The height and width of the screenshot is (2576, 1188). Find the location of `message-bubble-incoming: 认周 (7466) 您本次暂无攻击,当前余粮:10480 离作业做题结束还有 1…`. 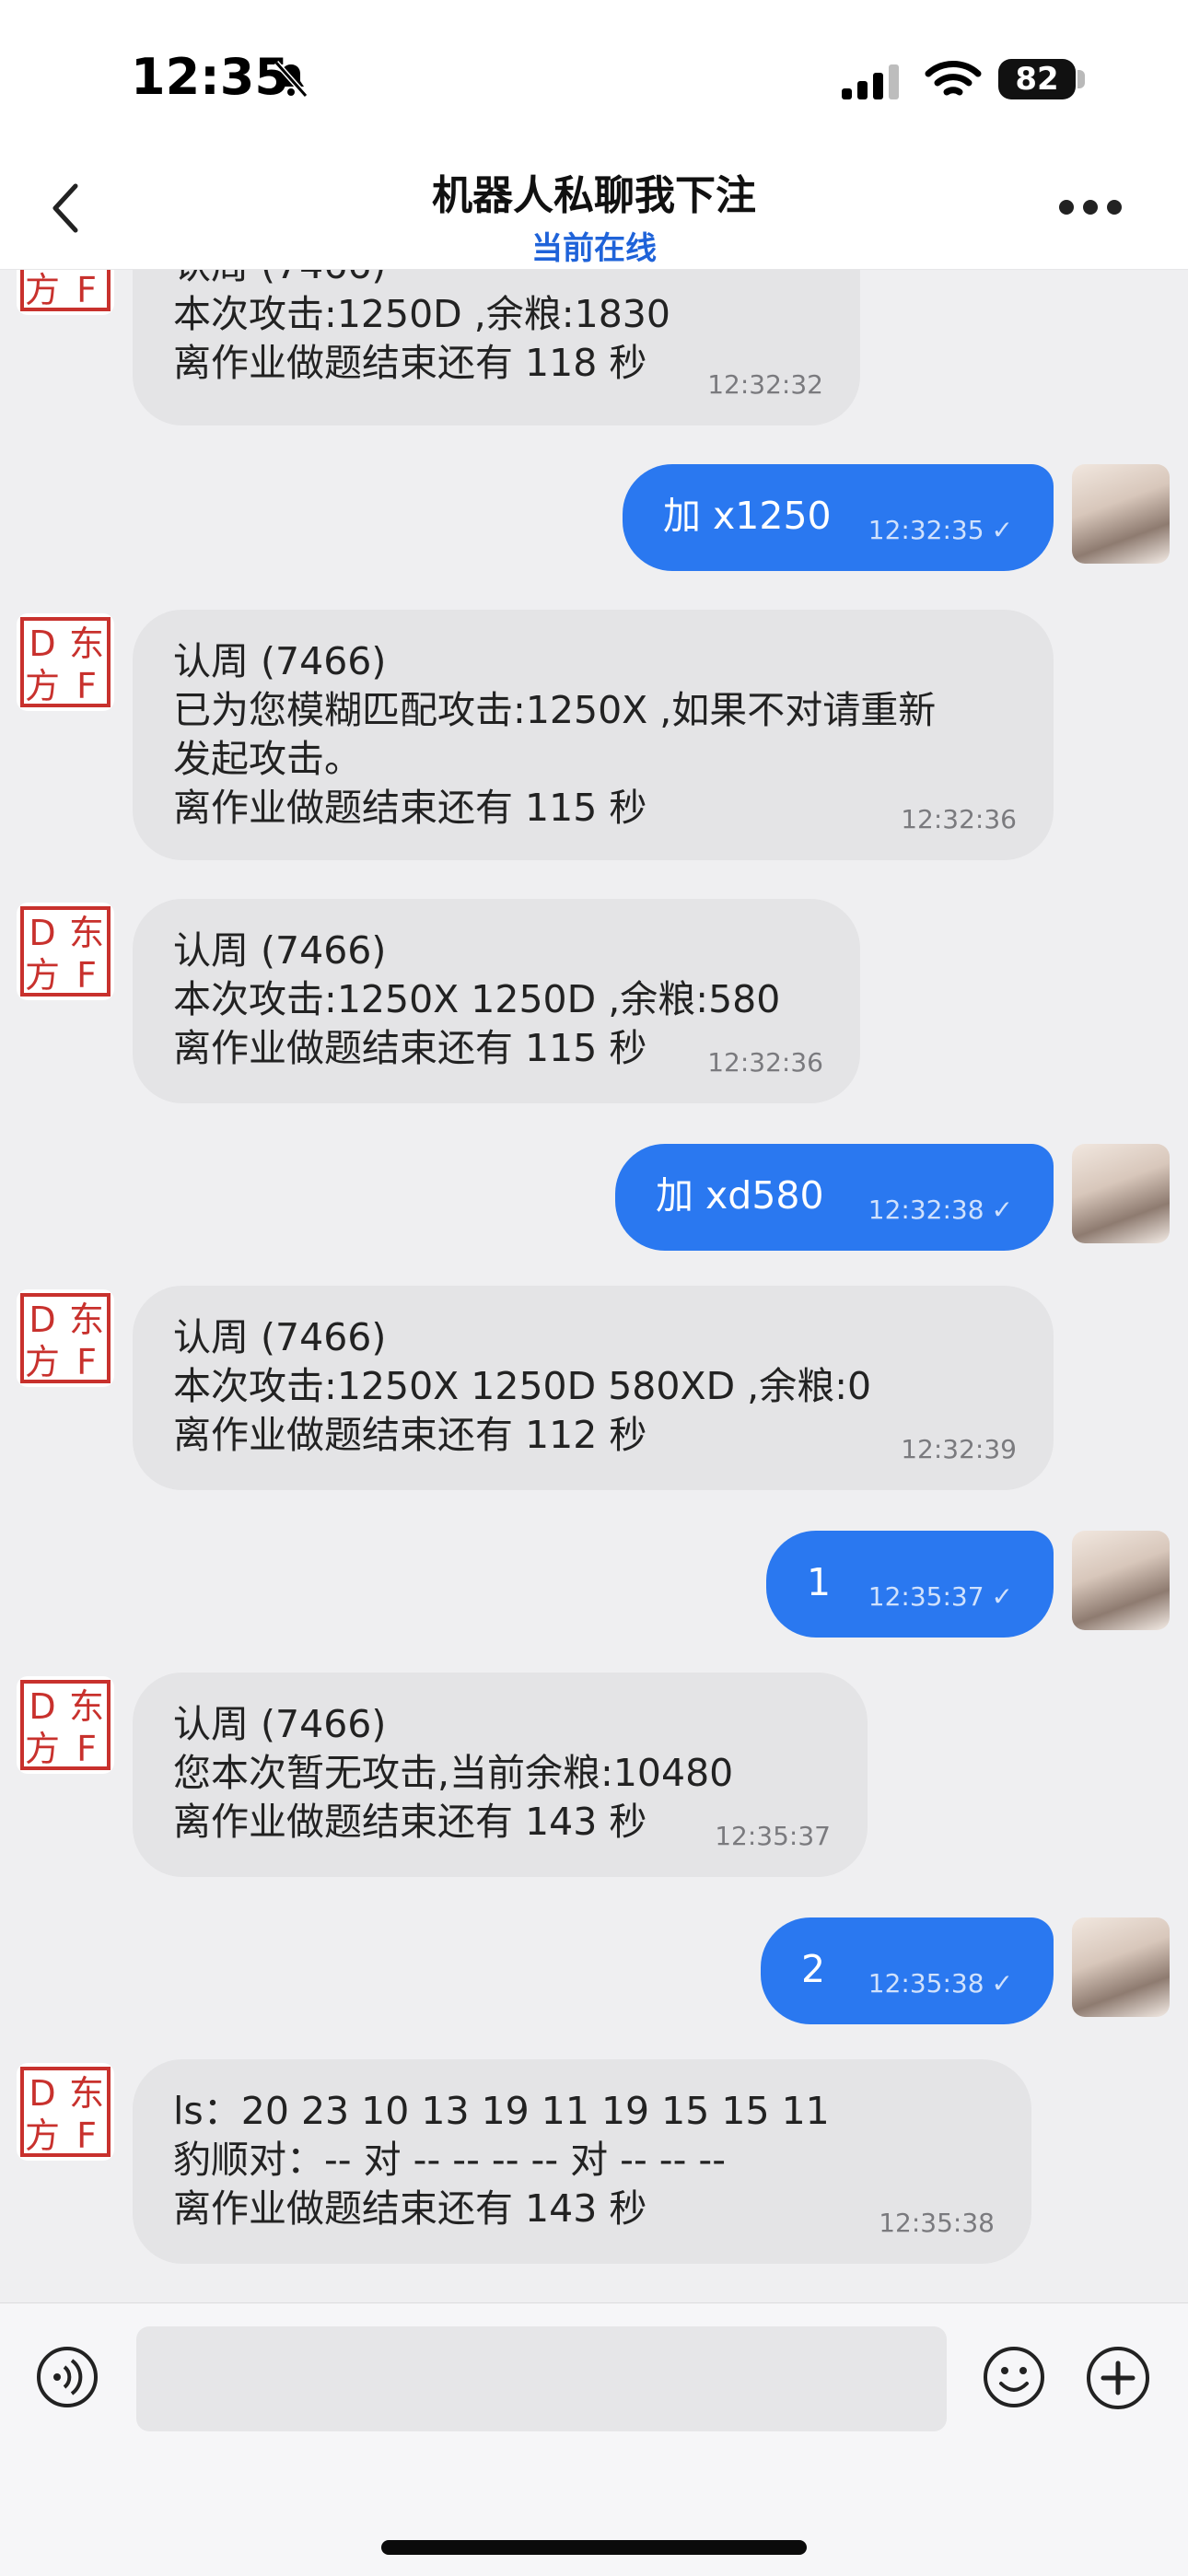

message-bubble-incoming: 认周 (7466) 您本次暂无攻击,当前余粮:10480 离作业做题结束还有 1… is located at coordinates (500, 1775).